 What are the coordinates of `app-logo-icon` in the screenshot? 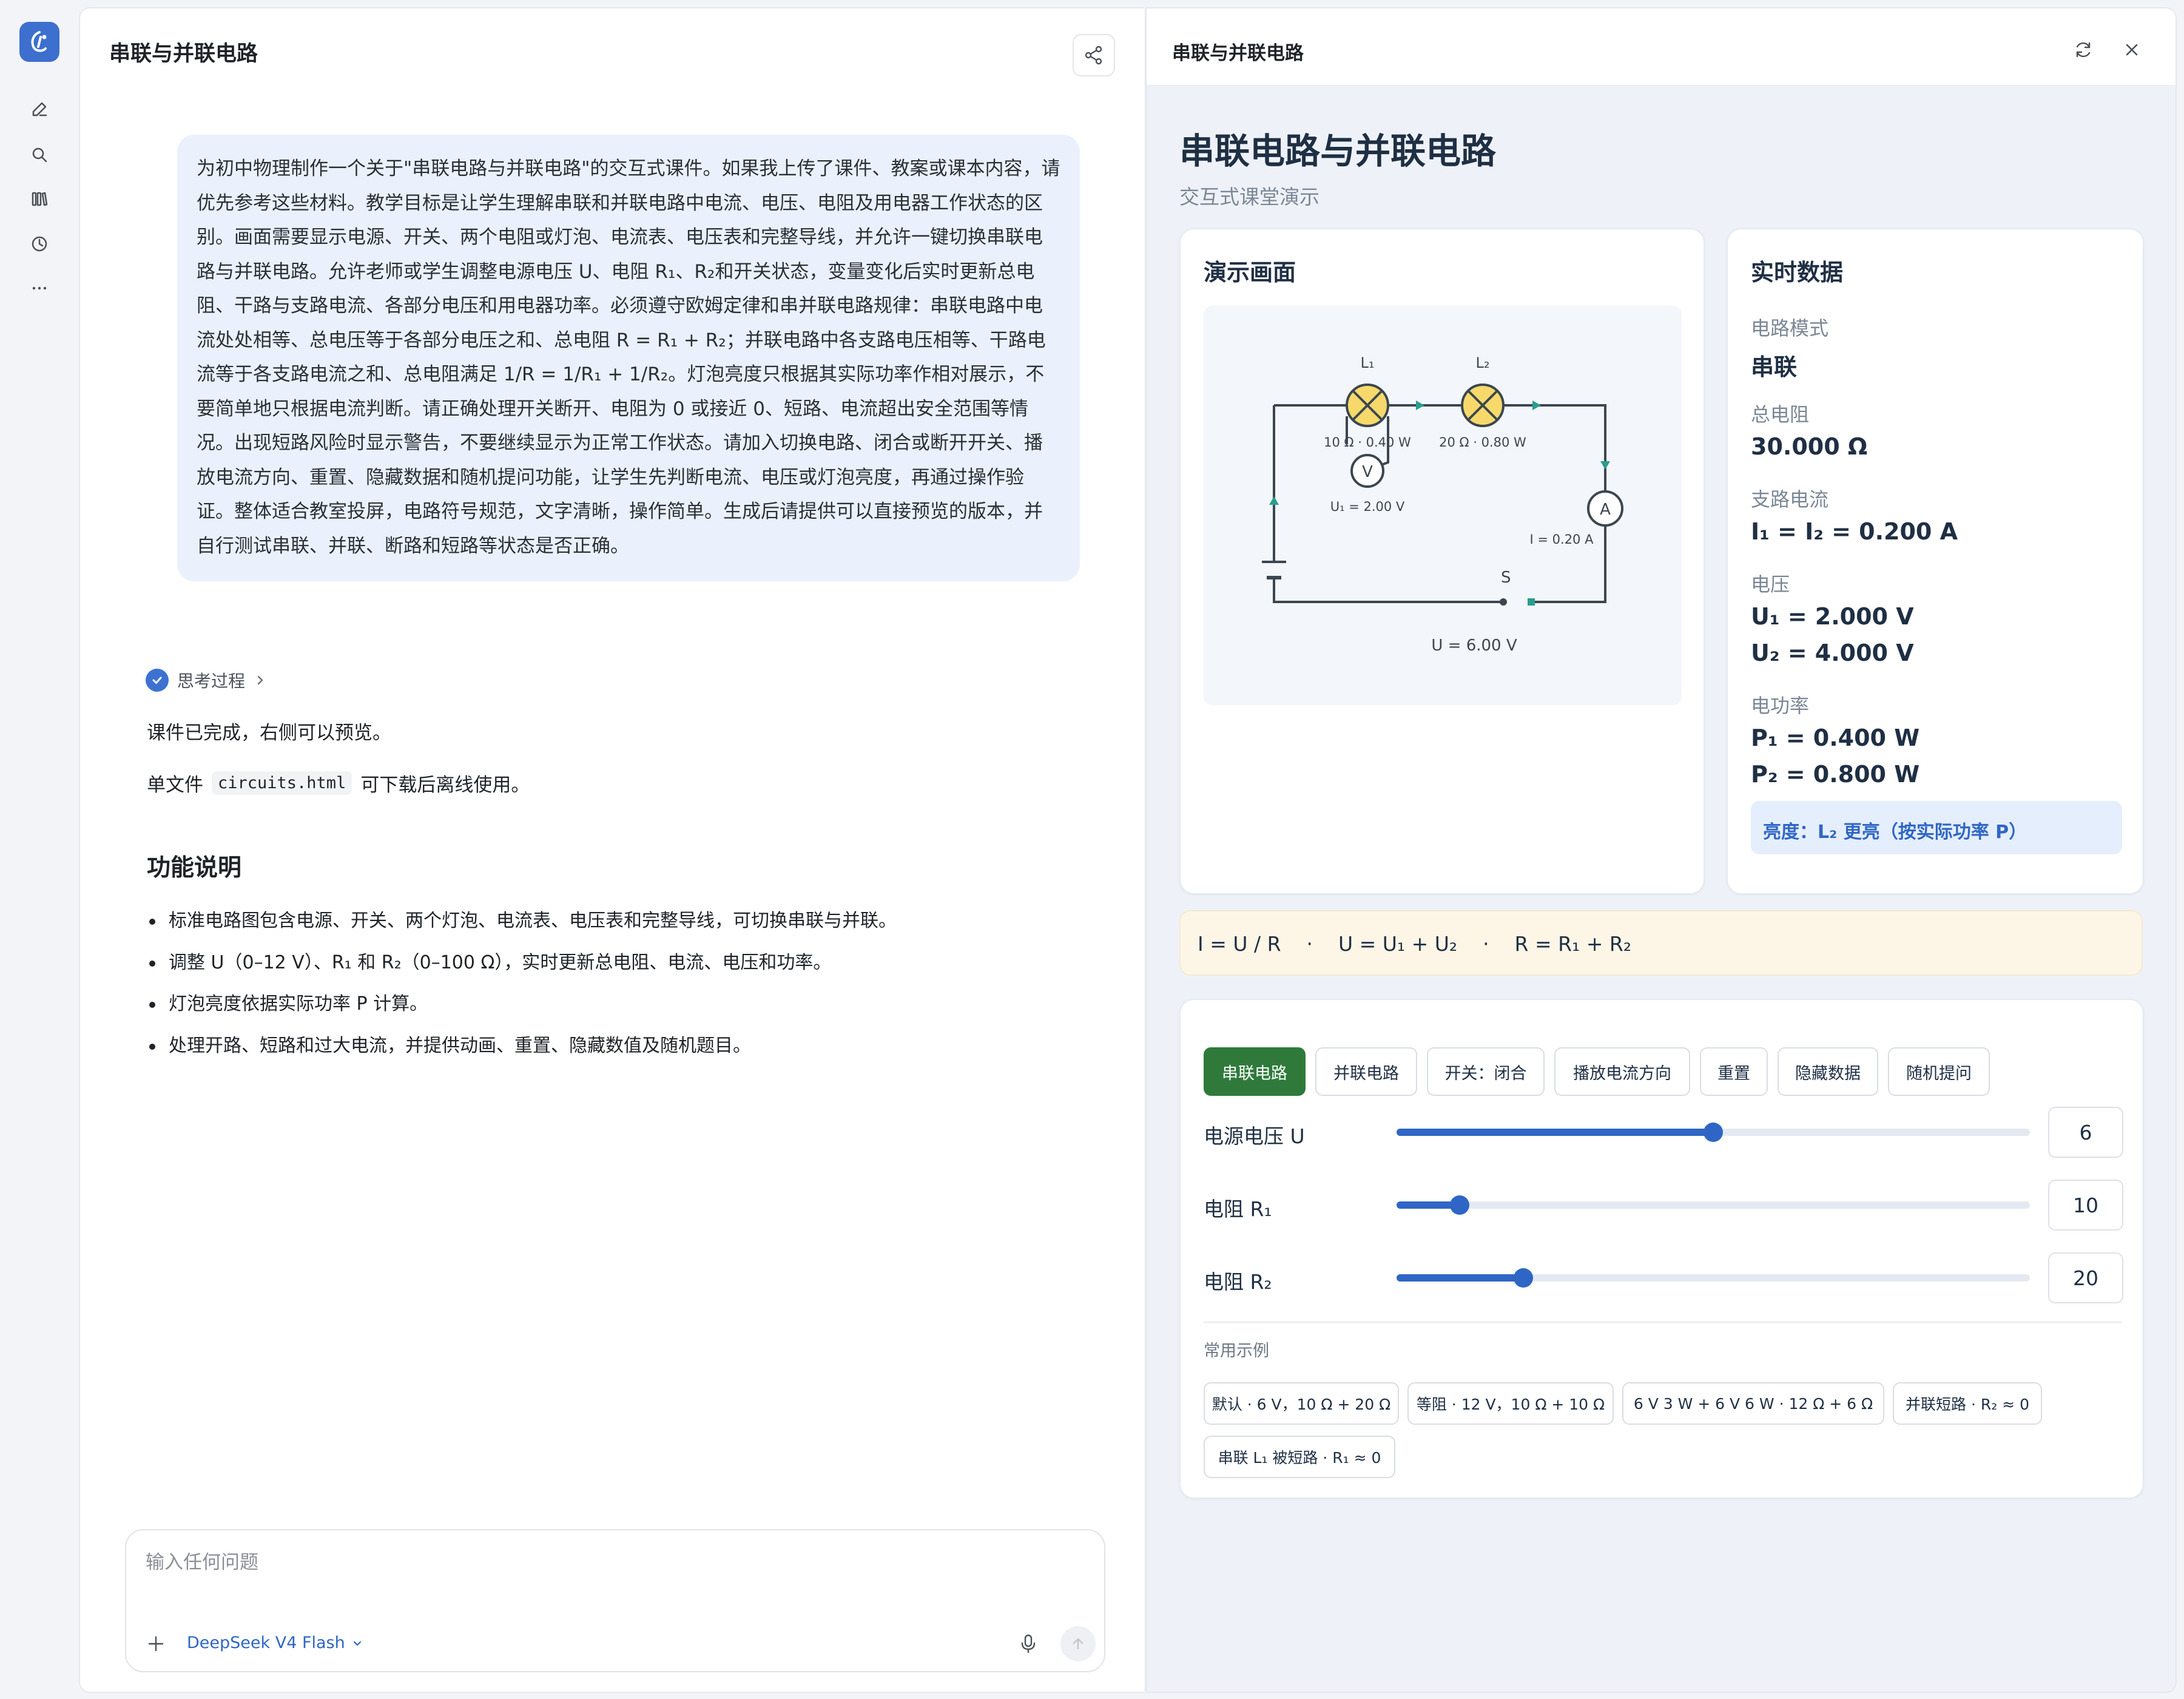 It's located at (39, 41).